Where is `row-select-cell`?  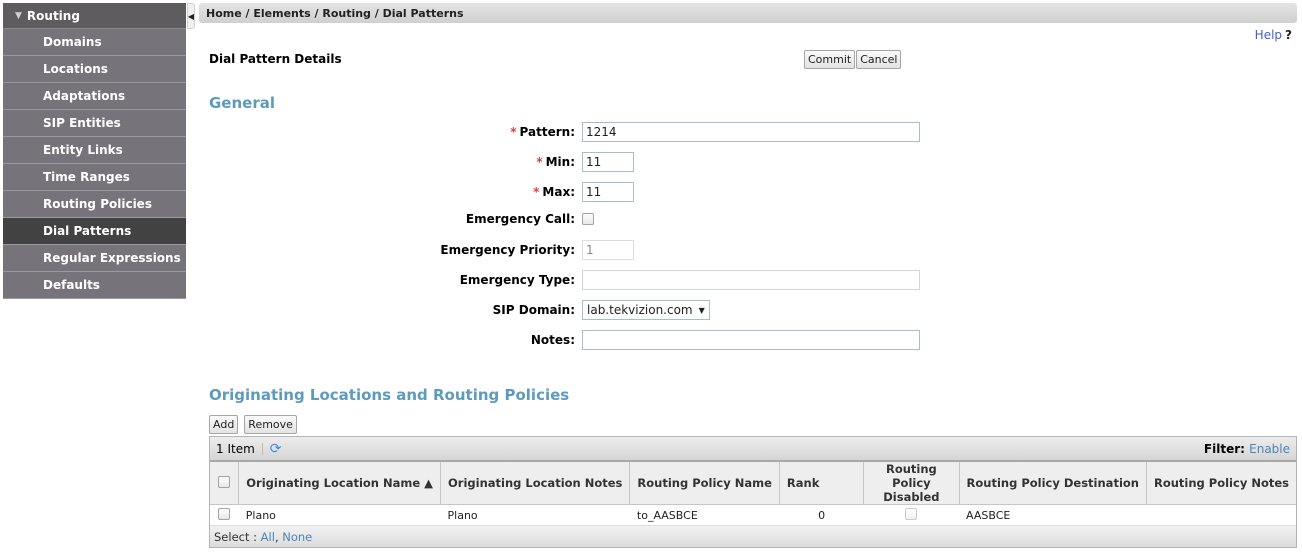 row-select-cell is located at coordinates (224, 515).